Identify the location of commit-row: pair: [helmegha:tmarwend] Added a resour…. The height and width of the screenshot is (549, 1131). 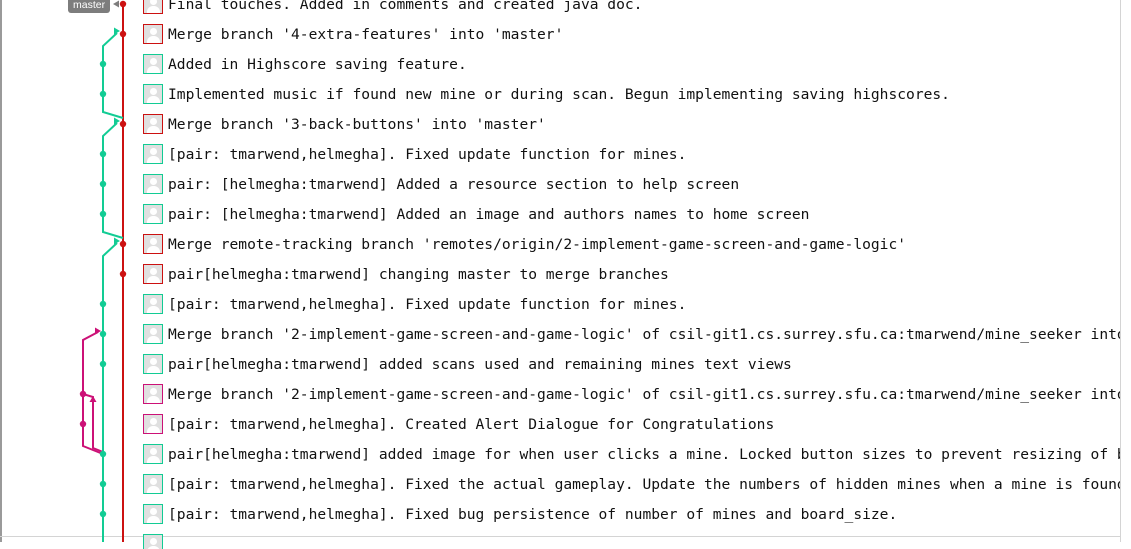
(630, 184).